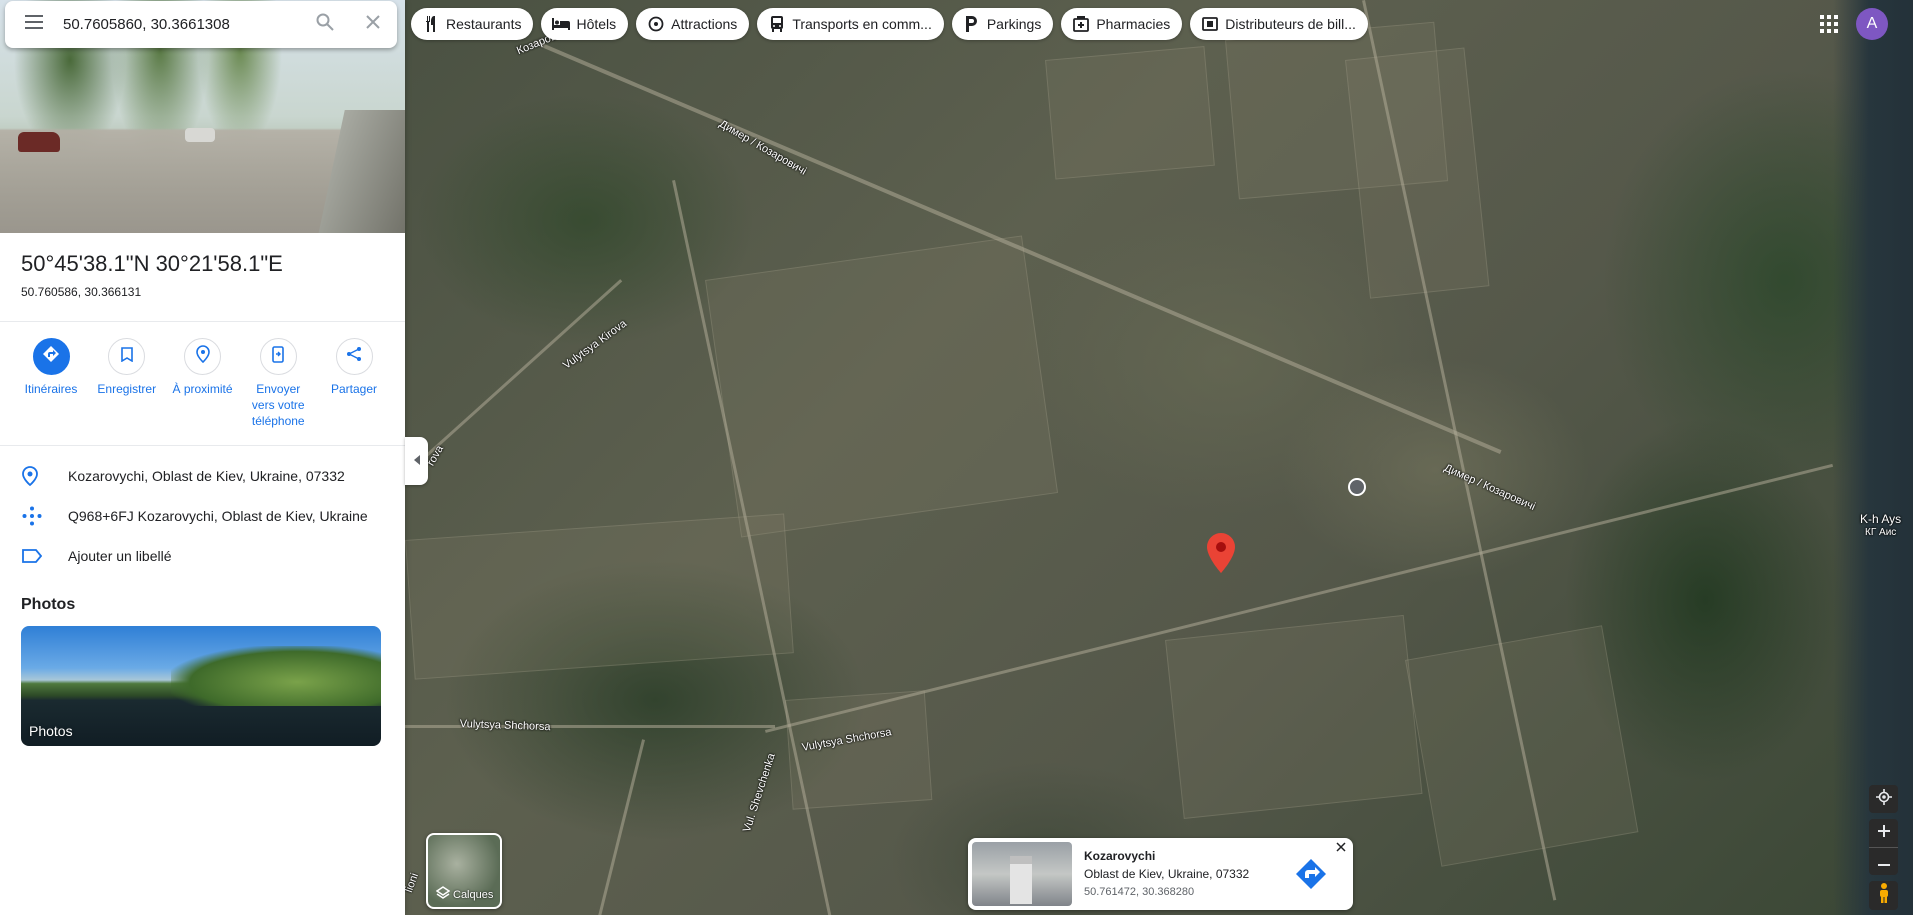 This screenshot has width=1913, height=915. Describe the element at coordinates (972, 24) in the screenshot. I see `parking-icon` at that location.